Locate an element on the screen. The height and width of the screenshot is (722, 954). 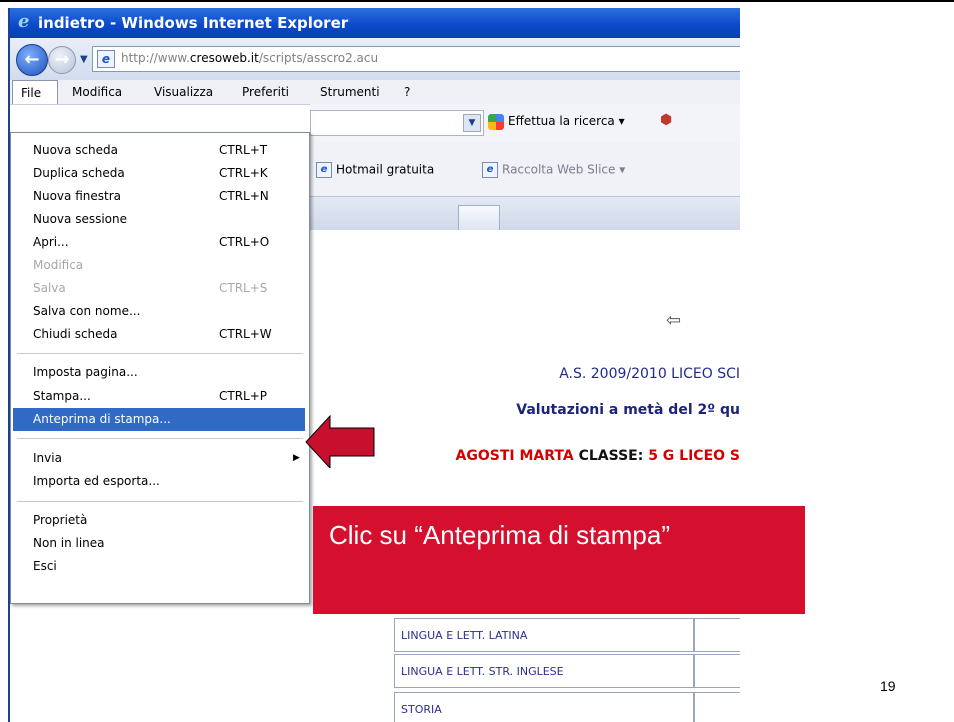
forward-button: → is located at coordinates (62, 60).